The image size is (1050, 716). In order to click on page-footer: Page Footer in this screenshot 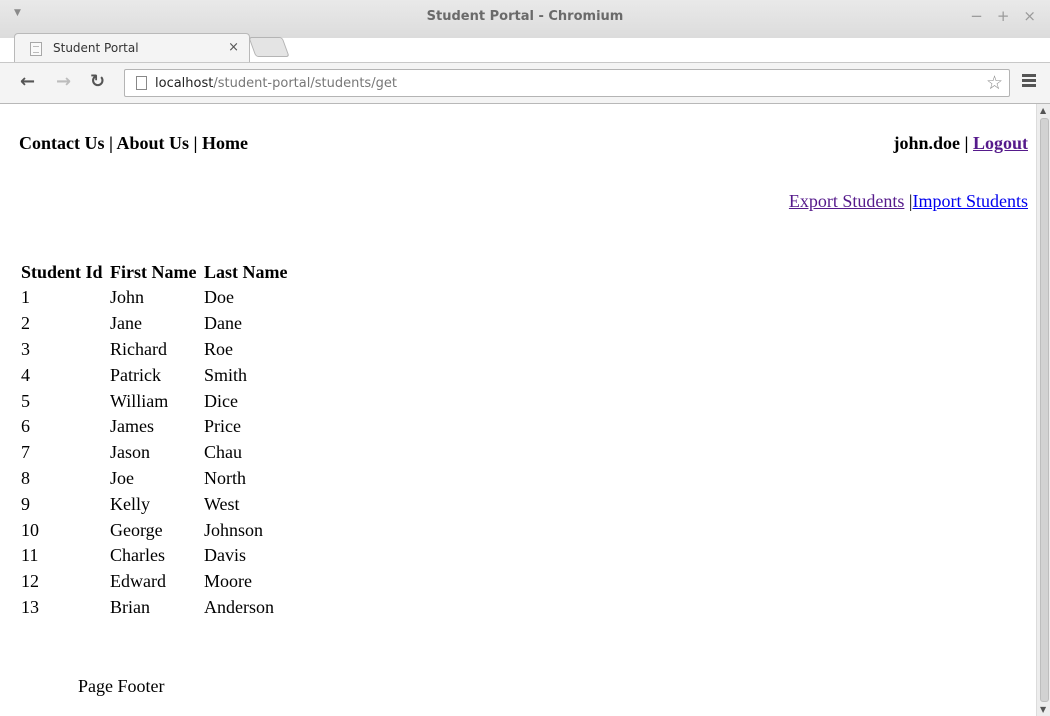, I will do `click(121, 686)`.